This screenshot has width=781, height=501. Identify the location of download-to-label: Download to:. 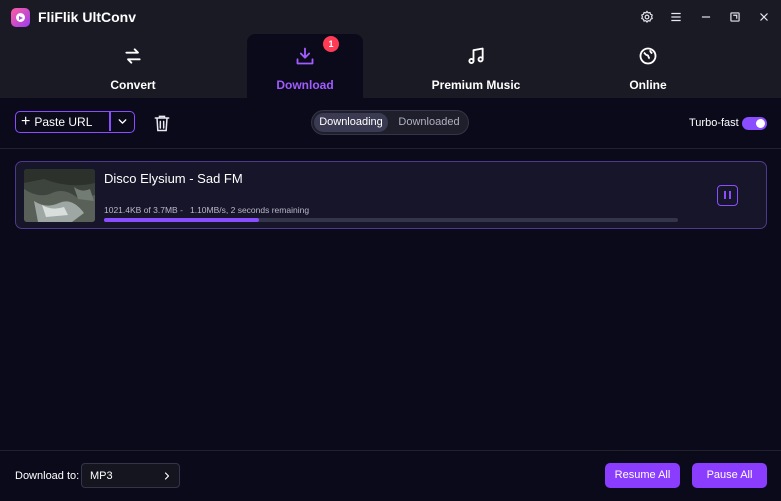
(47, 476).